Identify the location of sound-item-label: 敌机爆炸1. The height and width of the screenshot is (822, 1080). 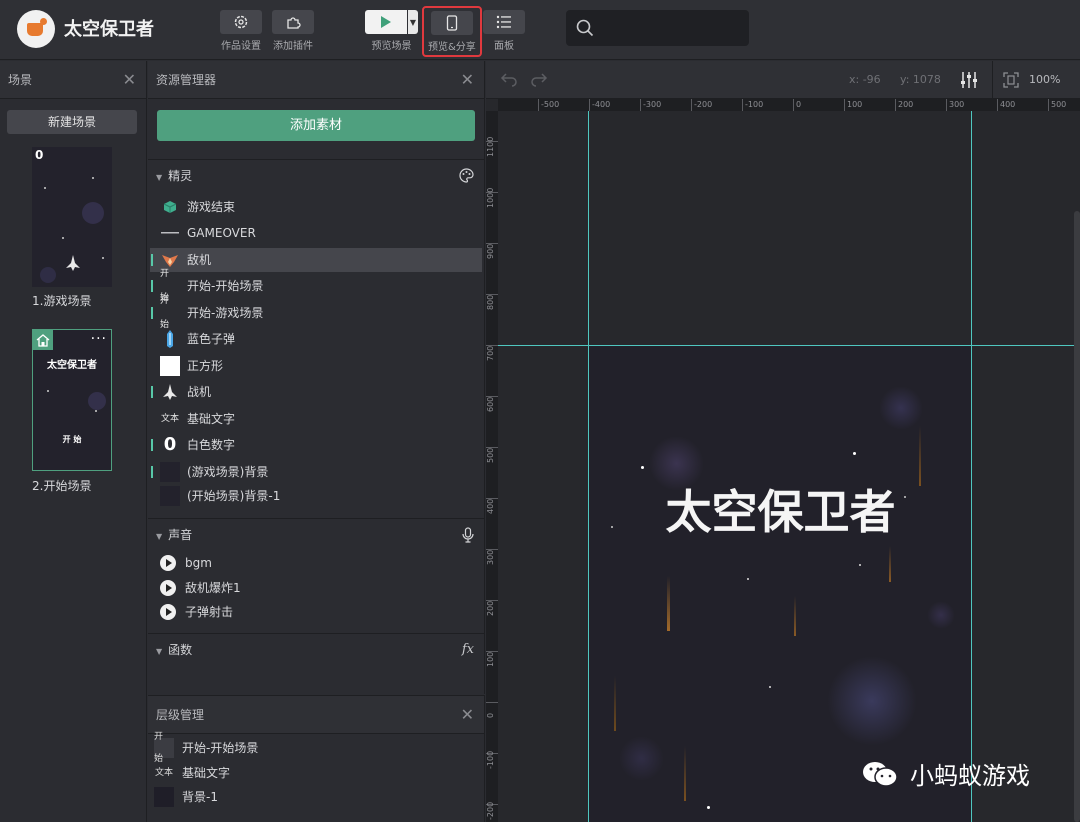
(213, 588).